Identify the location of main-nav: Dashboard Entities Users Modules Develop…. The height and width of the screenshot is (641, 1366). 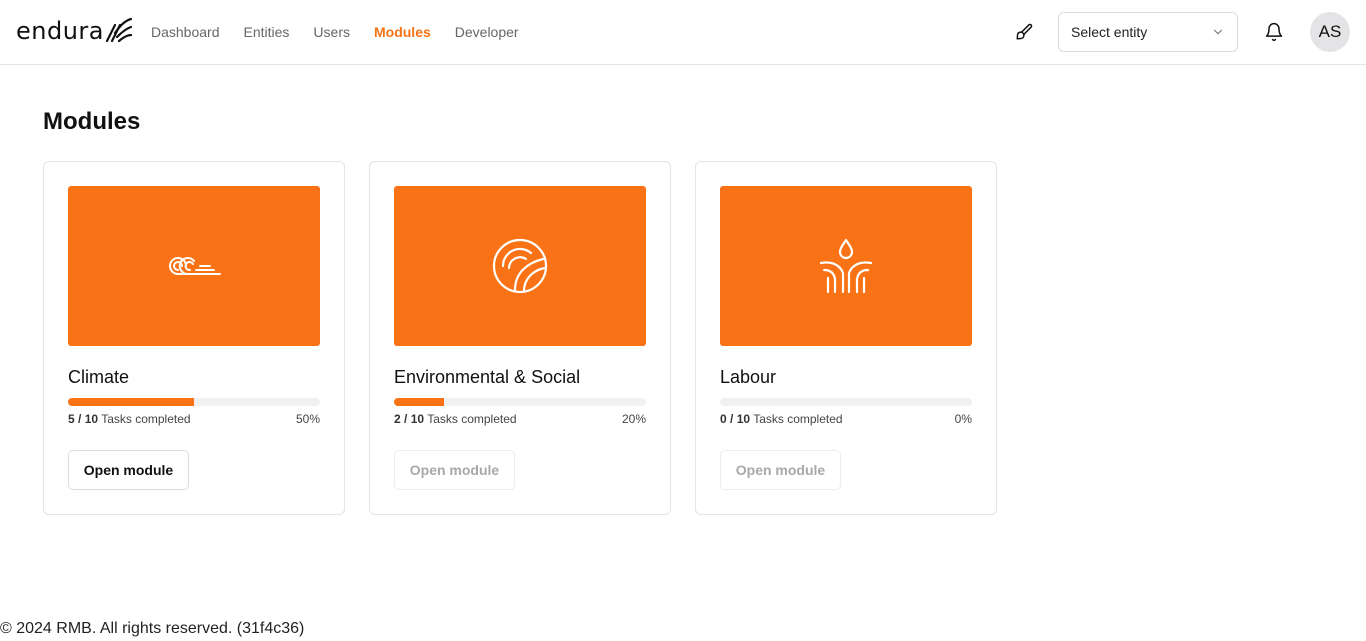
(335, 32).